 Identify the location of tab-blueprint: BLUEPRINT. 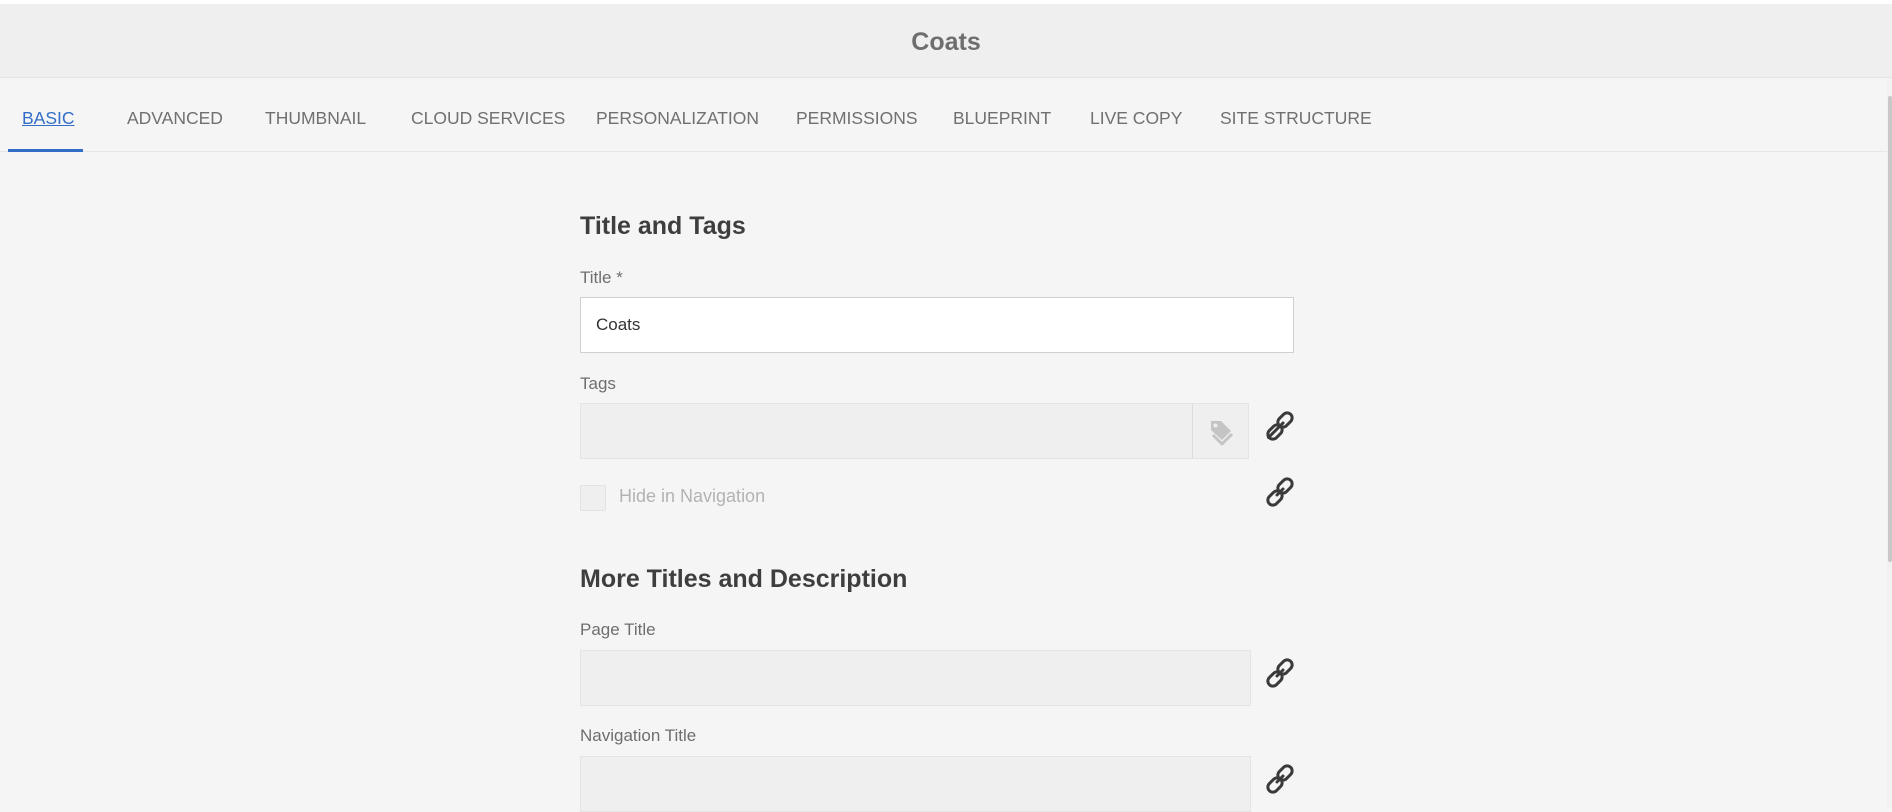
(1002, 115).